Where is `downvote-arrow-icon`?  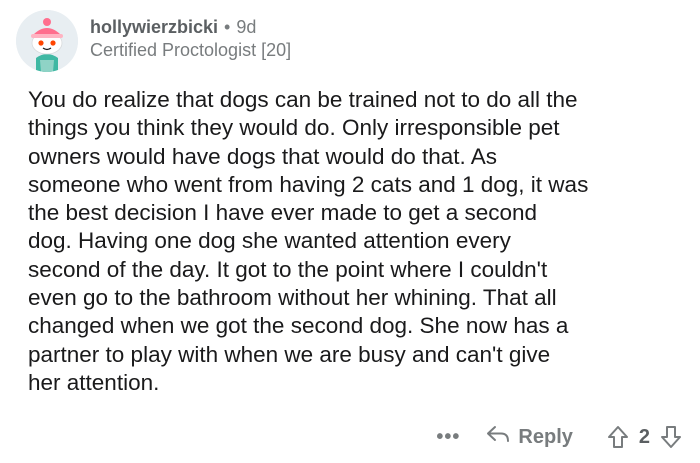 downvote-arrow-icon is located at coordinates (671, 437).